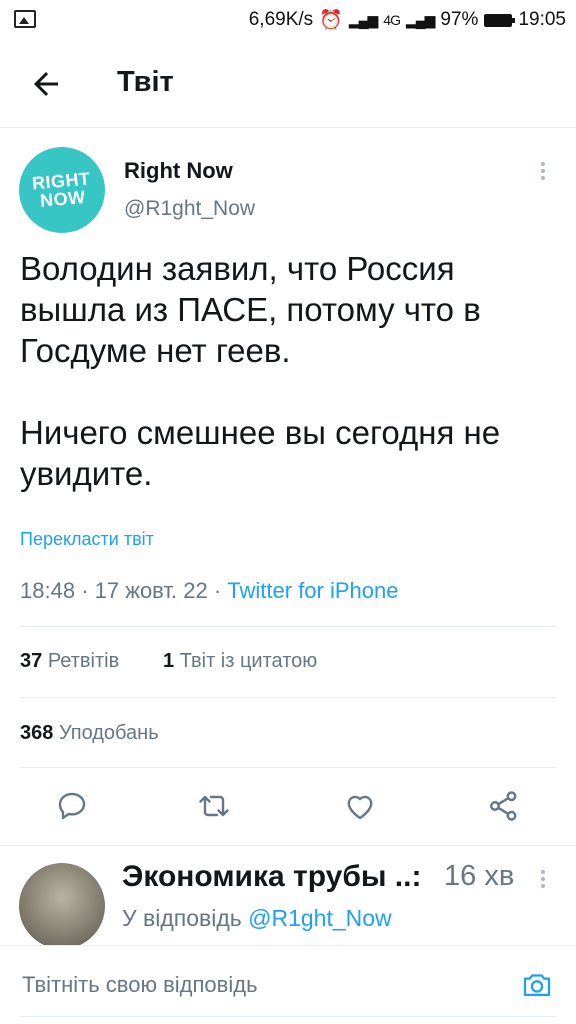 The height and width of the screenshot is (1024, 576). I want to click on compose-bar: Твітніть свою відповідь, so click(288, 984).